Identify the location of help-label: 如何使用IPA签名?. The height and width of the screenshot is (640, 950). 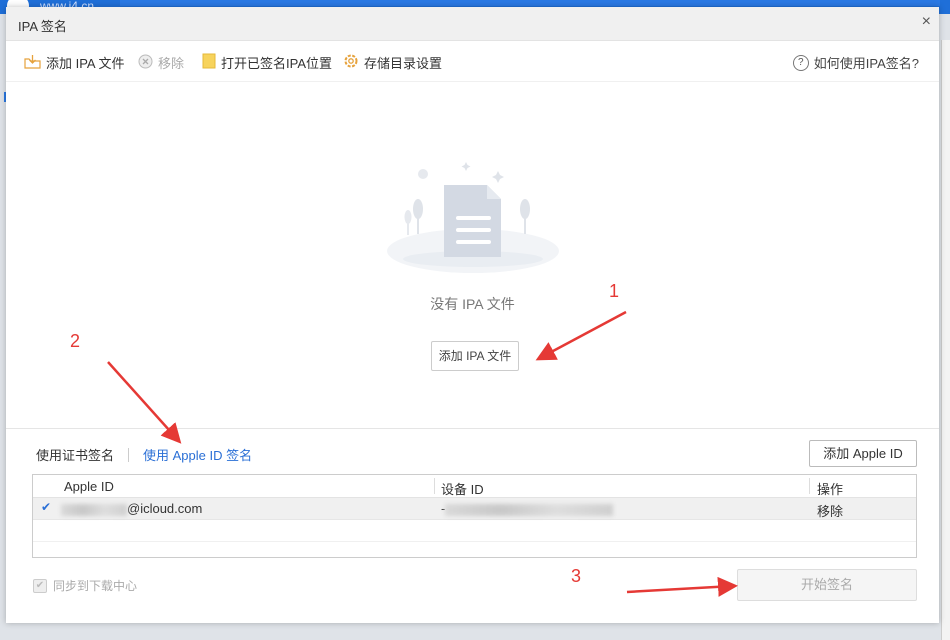
(866, 63).